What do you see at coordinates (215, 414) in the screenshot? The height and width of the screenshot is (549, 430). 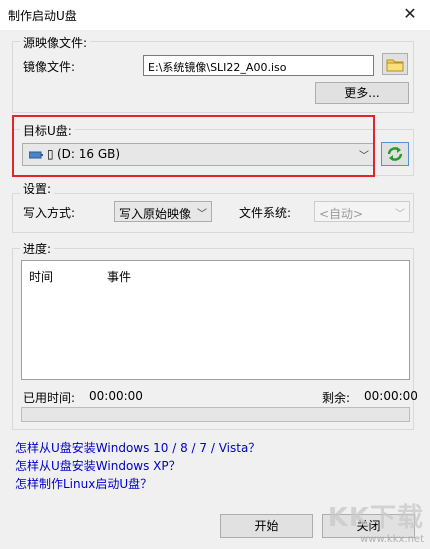 I see `progress-bar` at bounding box center [215, 414].